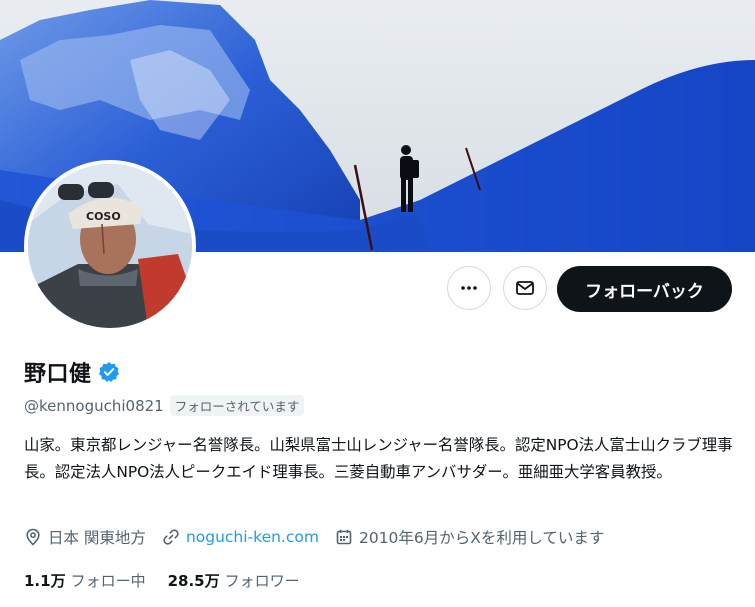  Describe the element at coordinates (94, 405) in the screenshot. I see `profile-handle: @kennoguchi0821` at that location.